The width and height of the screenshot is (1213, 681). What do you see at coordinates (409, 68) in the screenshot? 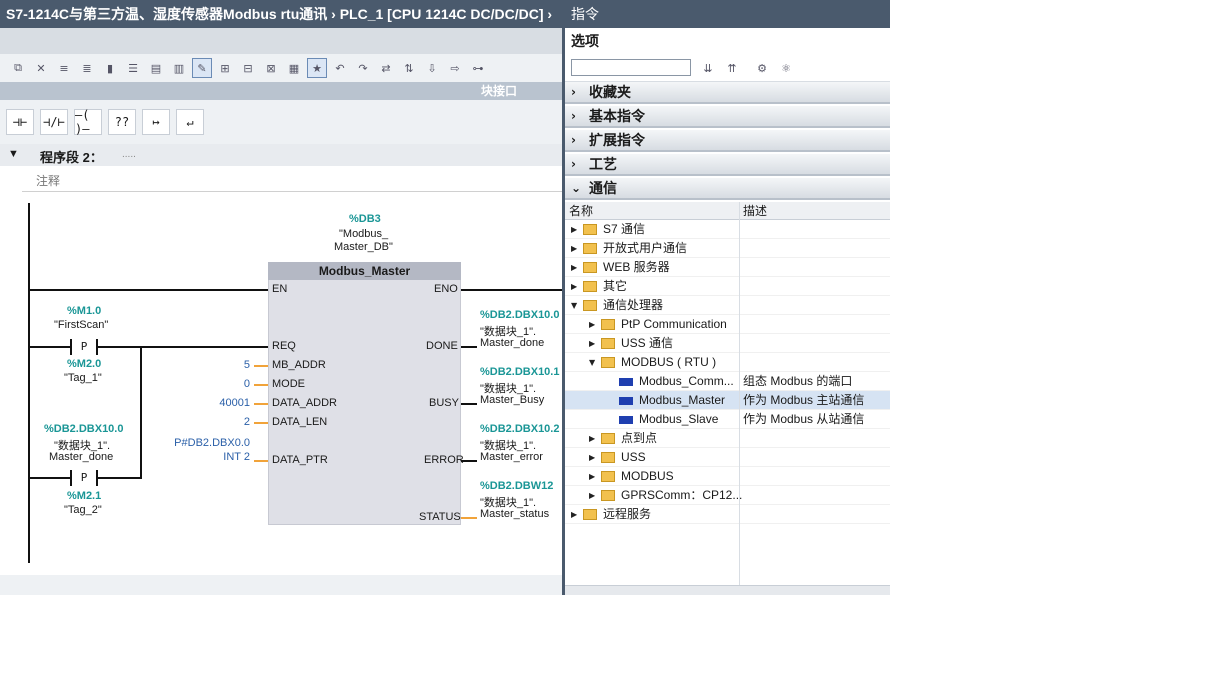
I see `online-icon: ⇅` at bounding box center [409, 68].